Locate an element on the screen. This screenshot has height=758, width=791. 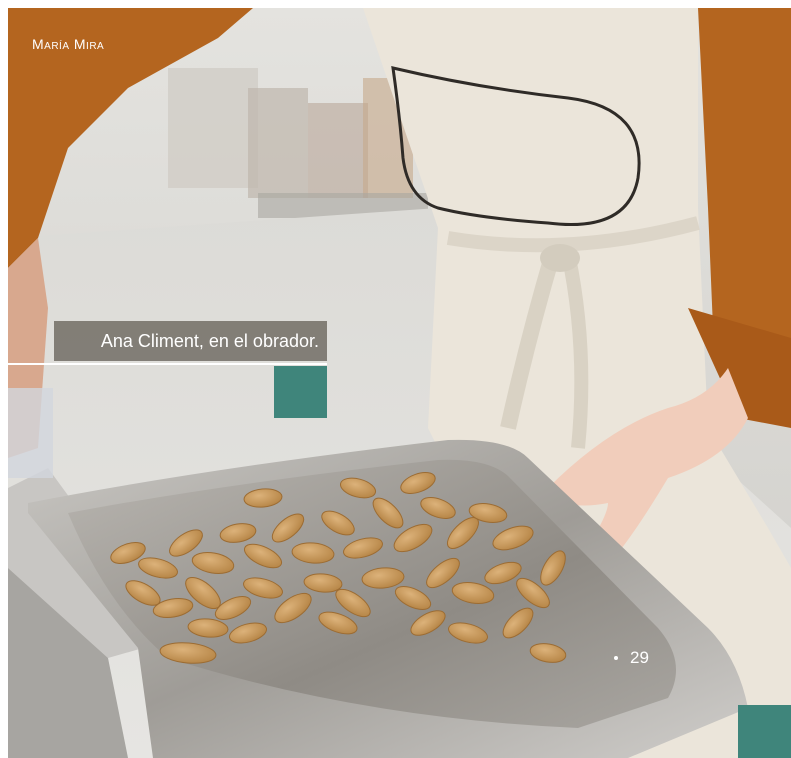
photo-caption: Ana Climent, en el obrador. is located at coordinates (190, 341).